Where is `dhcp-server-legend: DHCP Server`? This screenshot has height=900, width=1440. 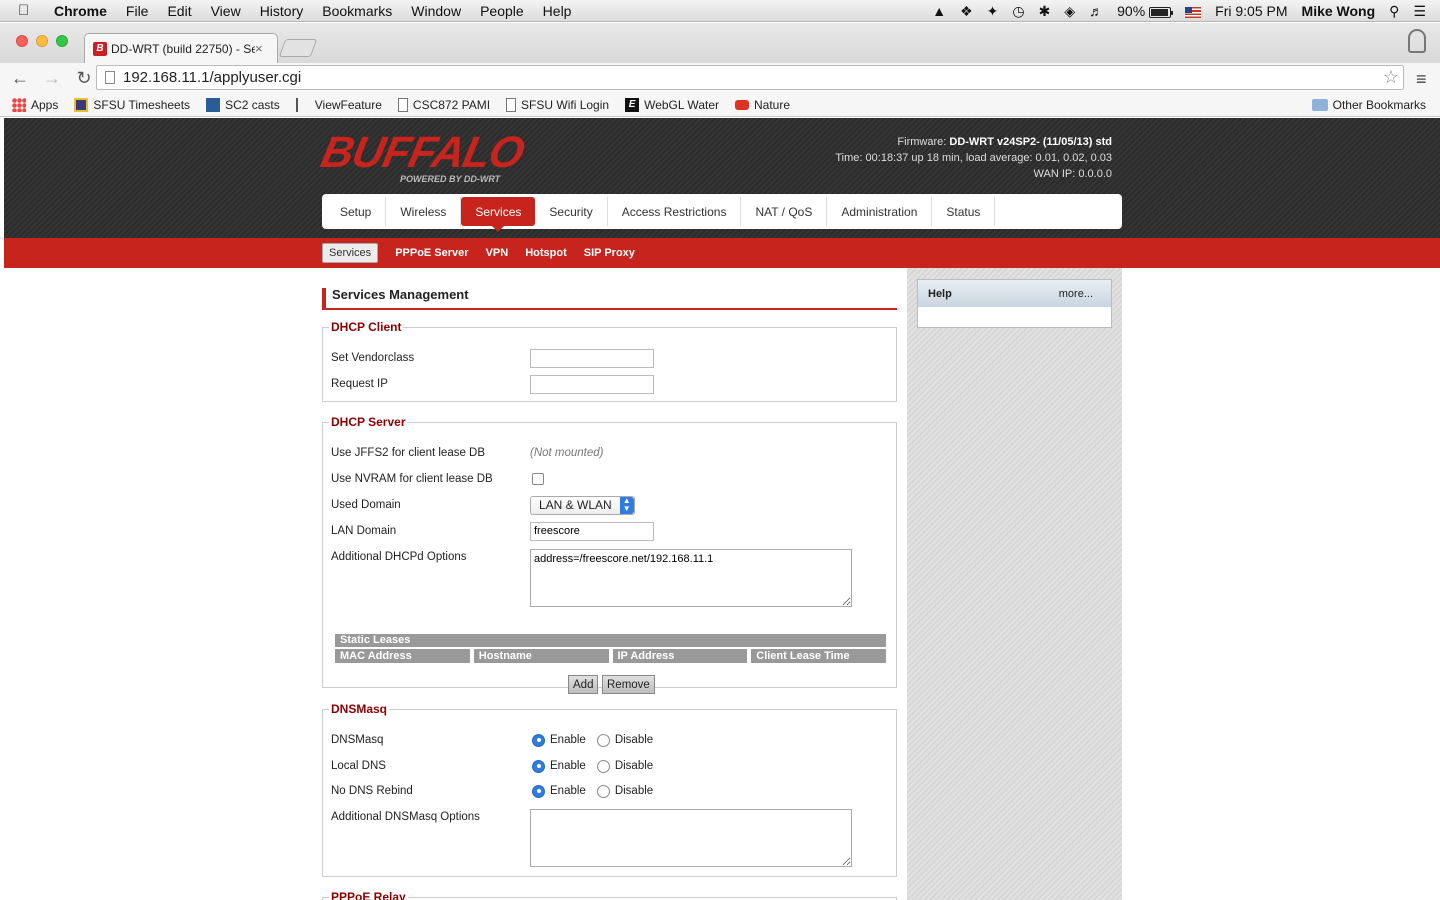 dhcp-server-legend: DHCP Server is located at coordinates (368, 422).